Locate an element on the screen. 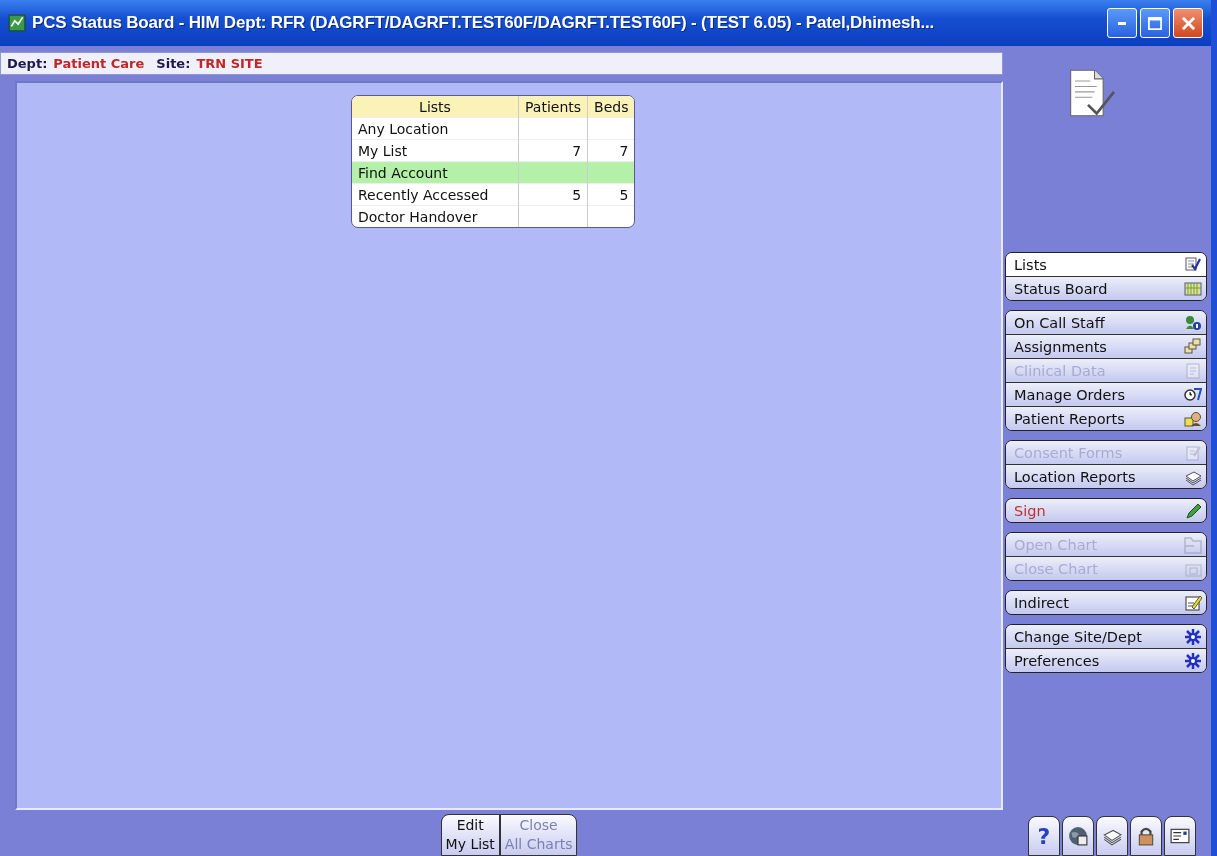 The image size is (1217, 856). list-check-icon is located at coordinates (1193, 264).